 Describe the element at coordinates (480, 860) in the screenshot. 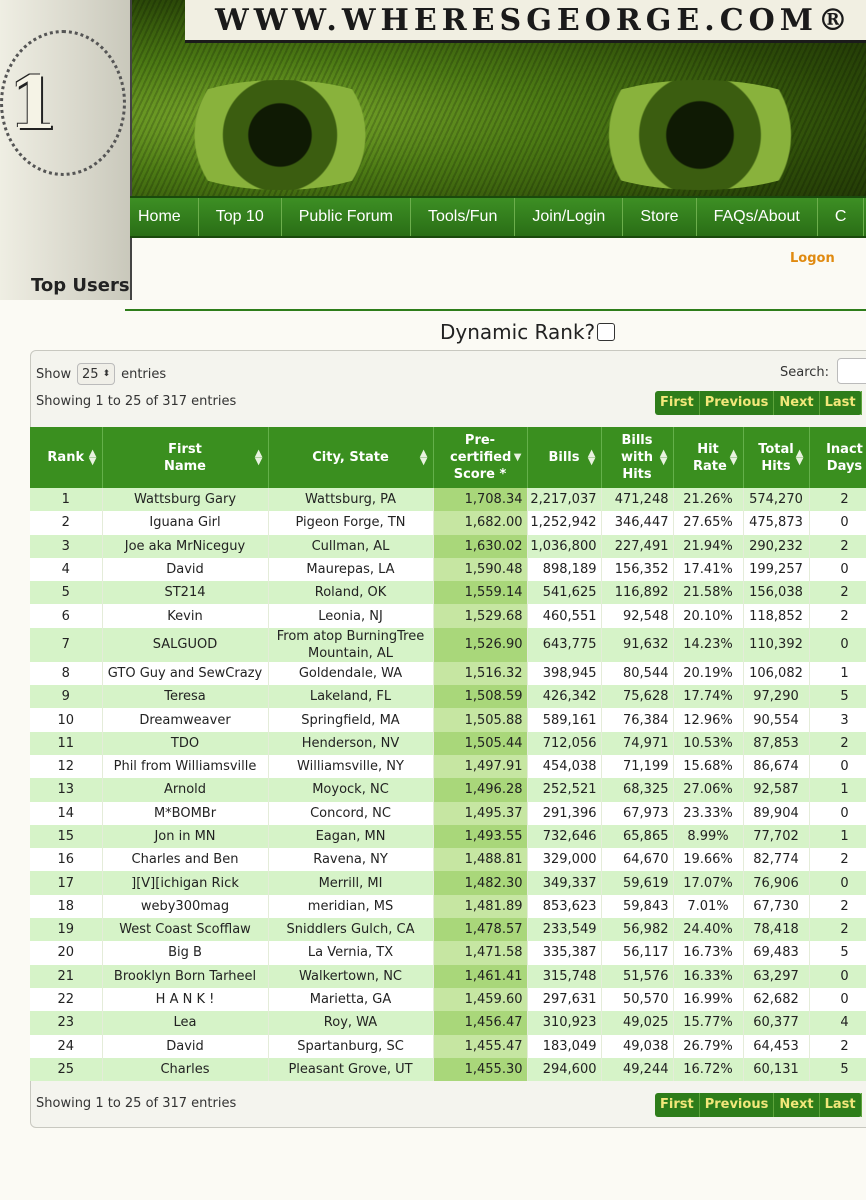

I see `cell-score: 1,488.81` at that location.